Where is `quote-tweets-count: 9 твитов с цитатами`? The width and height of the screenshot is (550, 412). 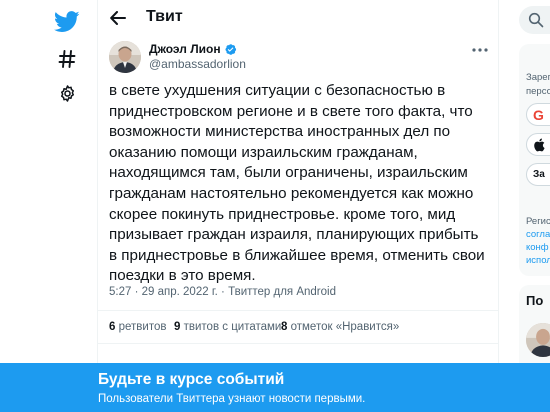 quote-tweets-count: 9 твитов с цитатами is located at coordinates (227, 327).